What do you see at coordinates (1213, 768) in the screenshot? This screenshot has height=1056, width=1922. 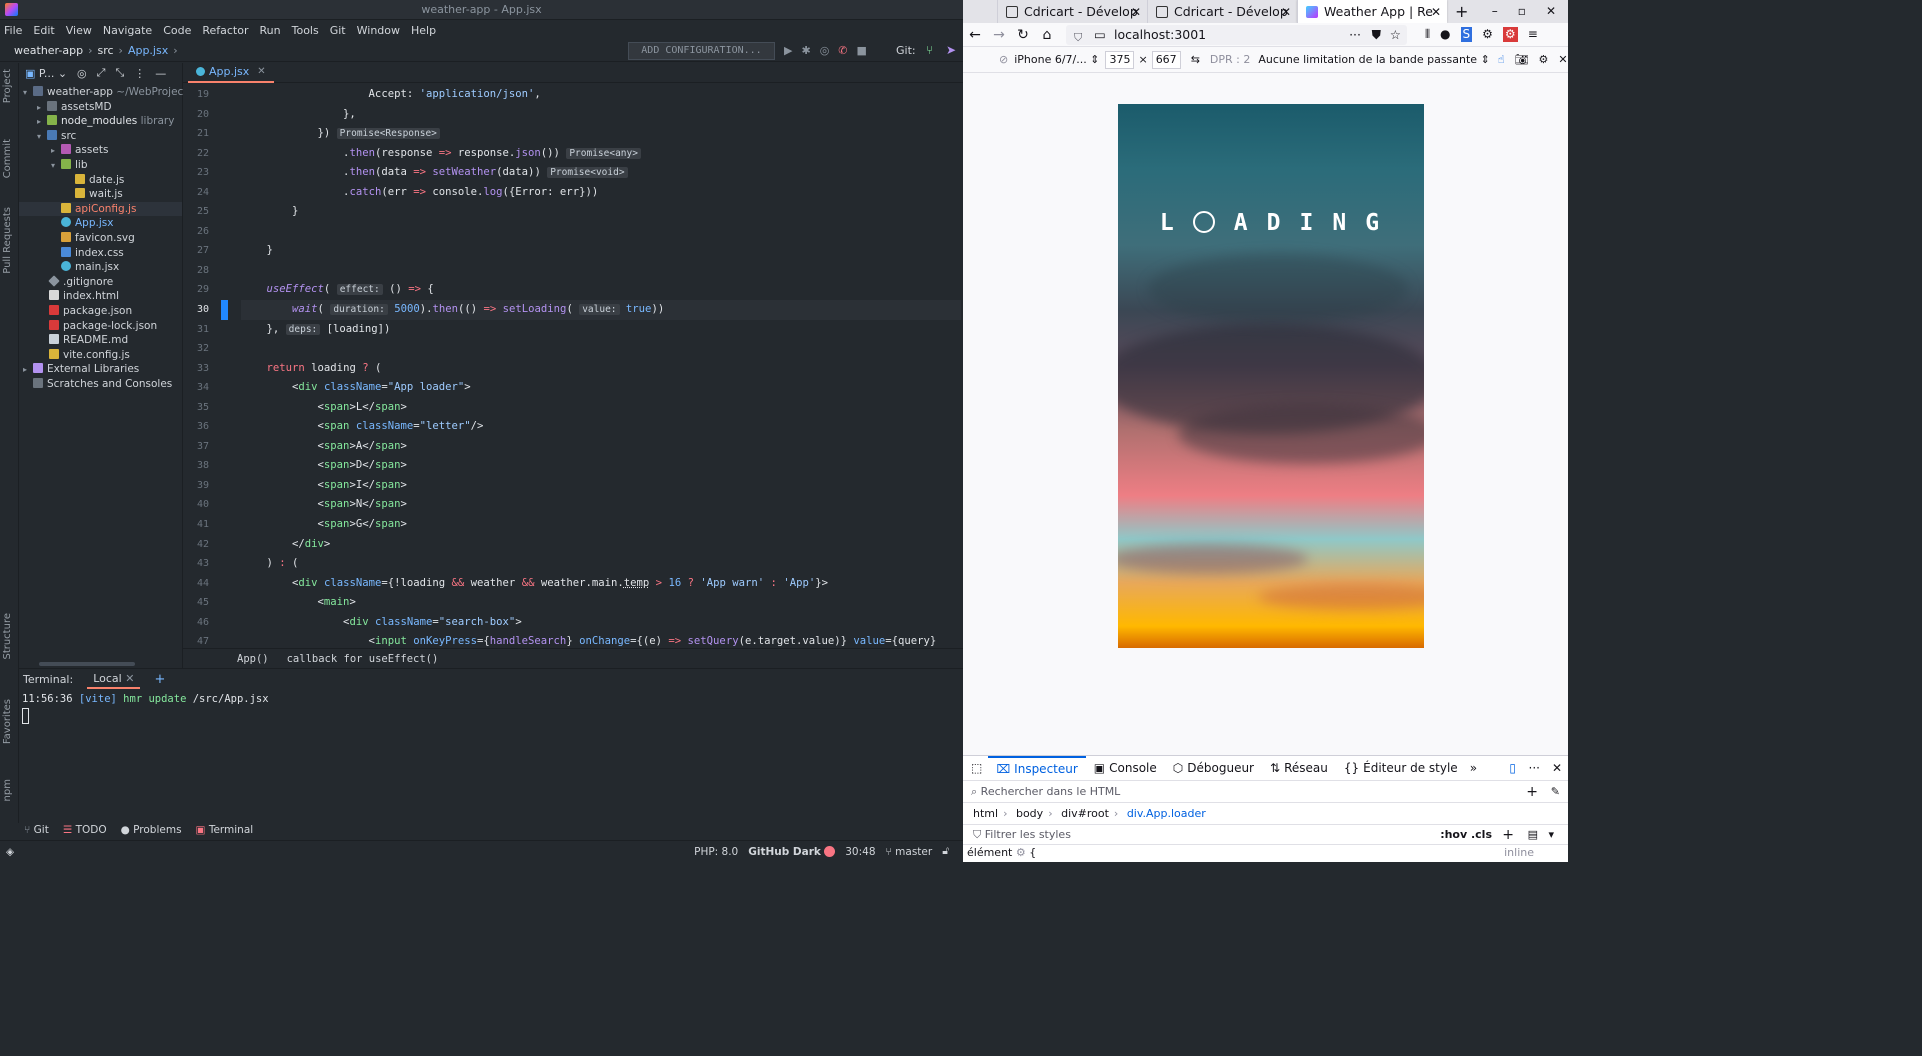 I see `tab-debogueur: ⬡ Débogueur` at bounding box center [1213, 768].